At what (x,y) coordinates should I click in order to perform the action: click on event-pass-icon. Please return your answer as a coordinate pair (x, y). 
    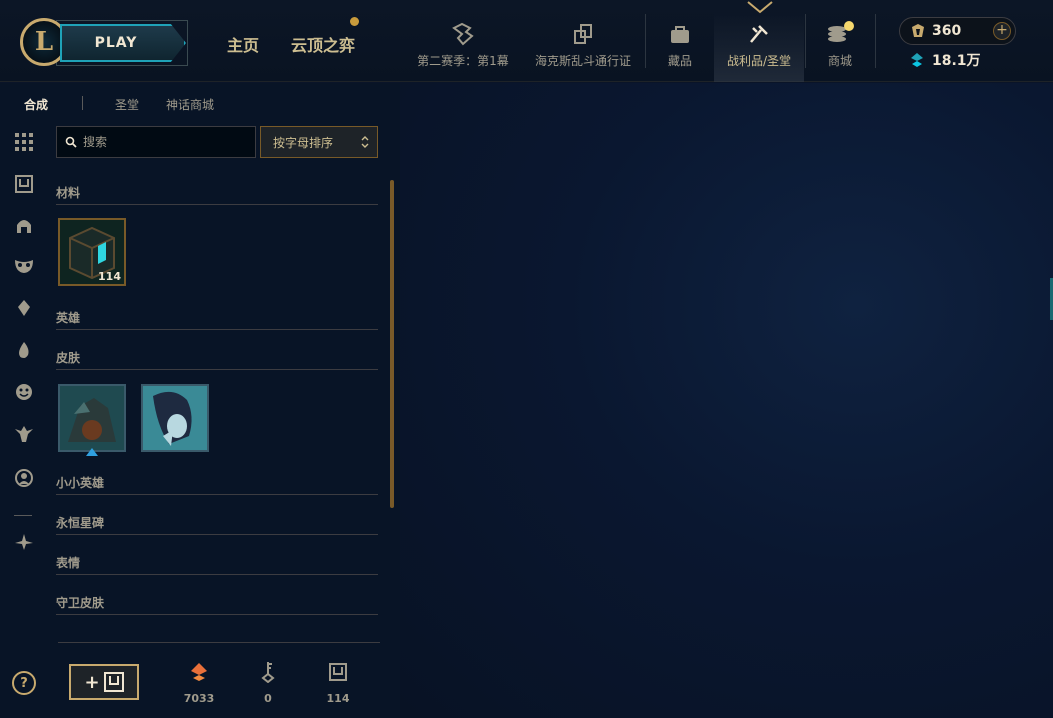
    Looking at the image, I should click on (583, 34).